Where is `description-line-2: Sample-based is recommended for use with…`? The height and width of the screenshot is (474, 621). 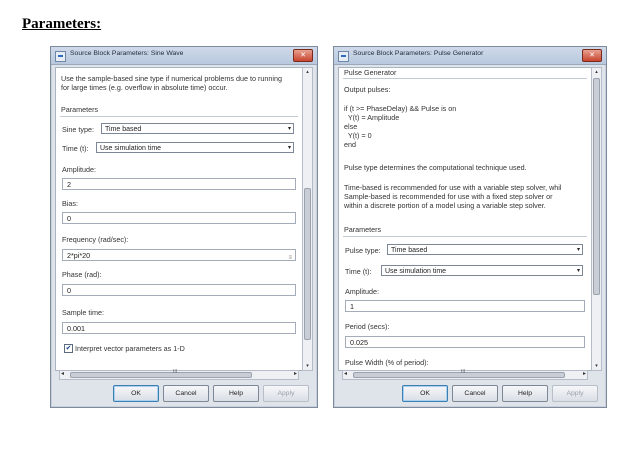
description-line-2: Sample-based is recommended for use with… is located at coordinates (448, 196).